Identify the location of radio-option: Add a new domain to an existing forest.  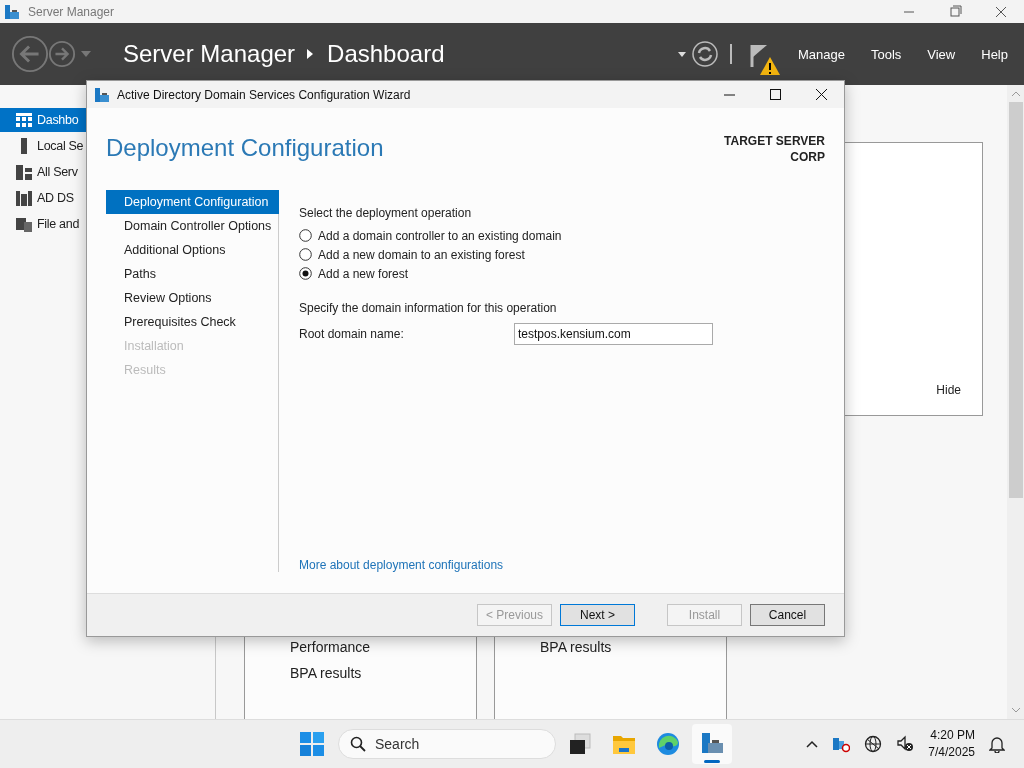
(571, 254).